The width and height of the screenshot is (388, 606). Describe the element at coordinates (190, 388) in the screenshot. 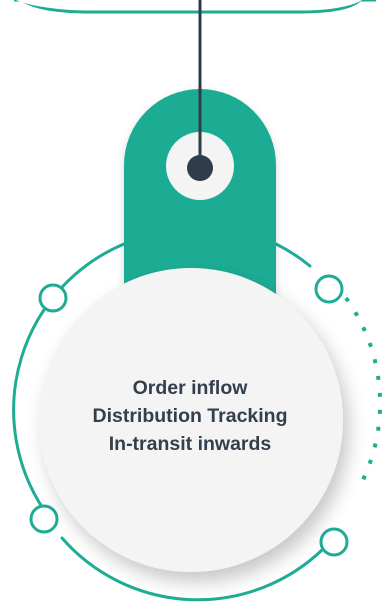

I see `card-line-order-inflow: Order inflow` at that location.